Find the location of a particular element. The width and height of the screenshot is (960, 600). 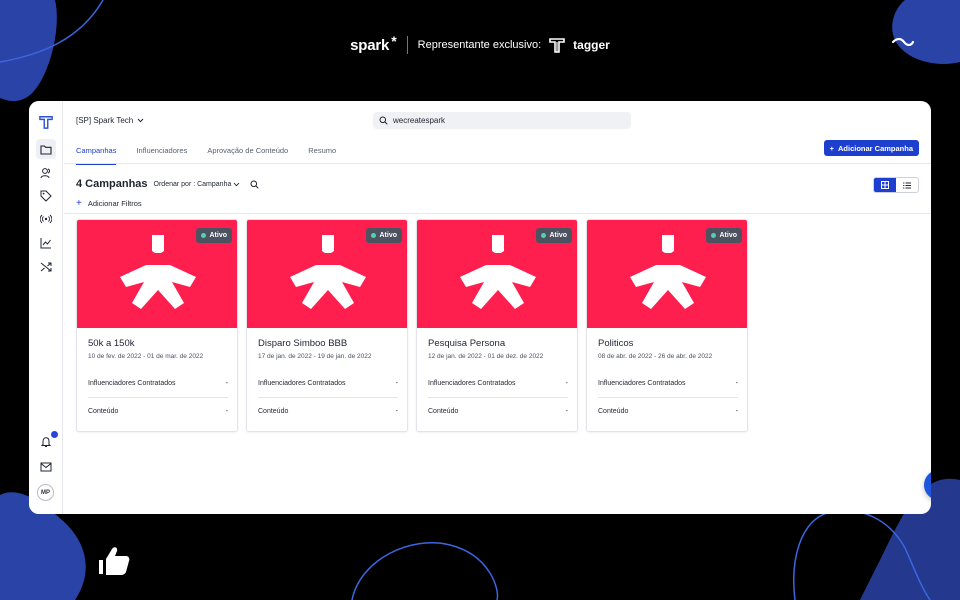

list-header: 4 Campanhas Ordenar por : Campanha is located at coordinates (168, 184).